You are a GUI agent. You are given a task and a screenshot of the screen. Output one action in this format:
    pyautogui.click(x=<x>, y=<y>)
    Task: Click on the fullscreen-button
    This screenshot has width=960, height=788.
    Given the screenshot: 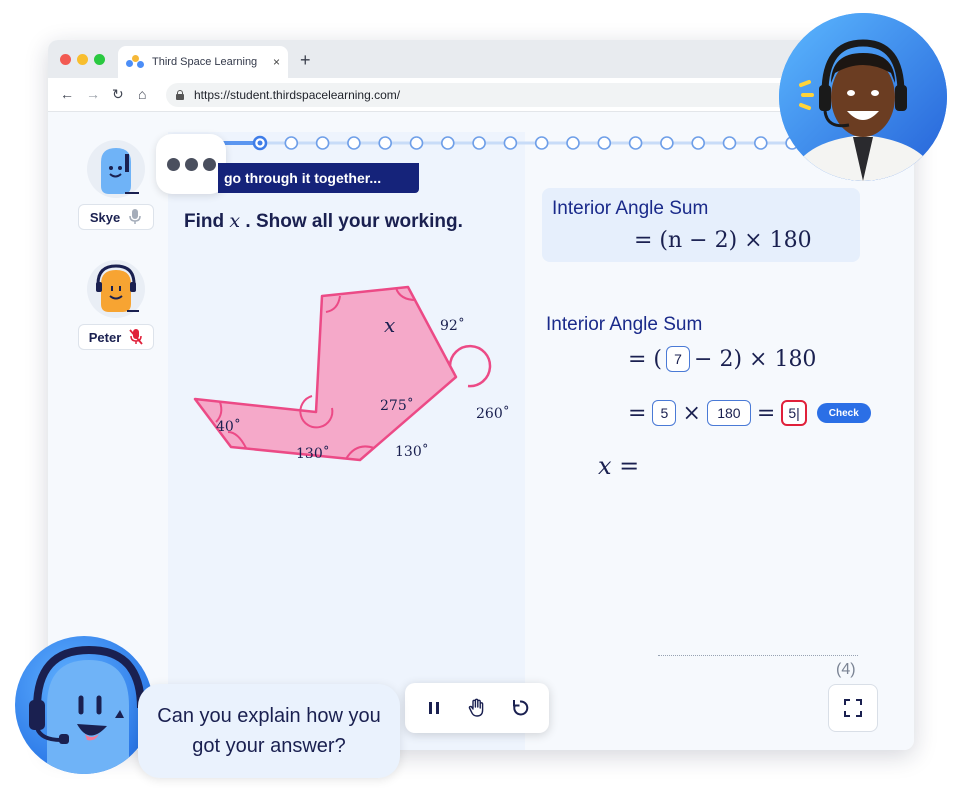 What is the action you would take?
    pyautogui.click(x=853, y=708)
    